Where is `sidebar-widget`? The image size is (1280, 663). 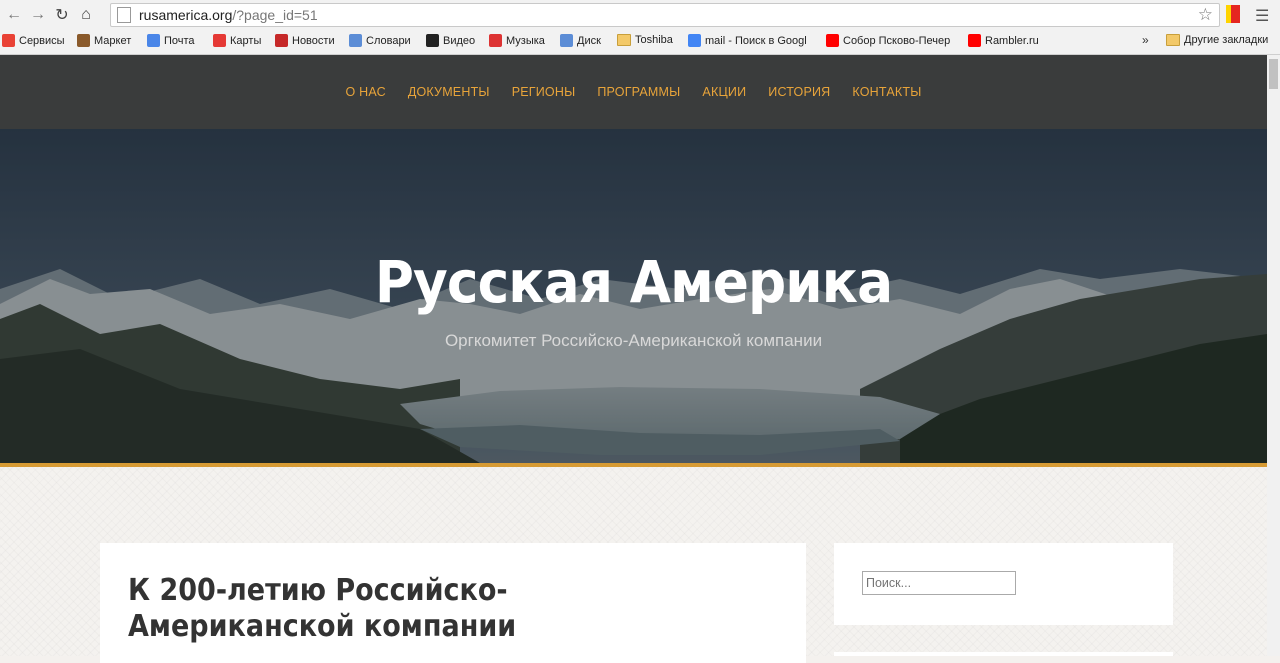
sidebar-widget is located at coordinates (1003, 654).